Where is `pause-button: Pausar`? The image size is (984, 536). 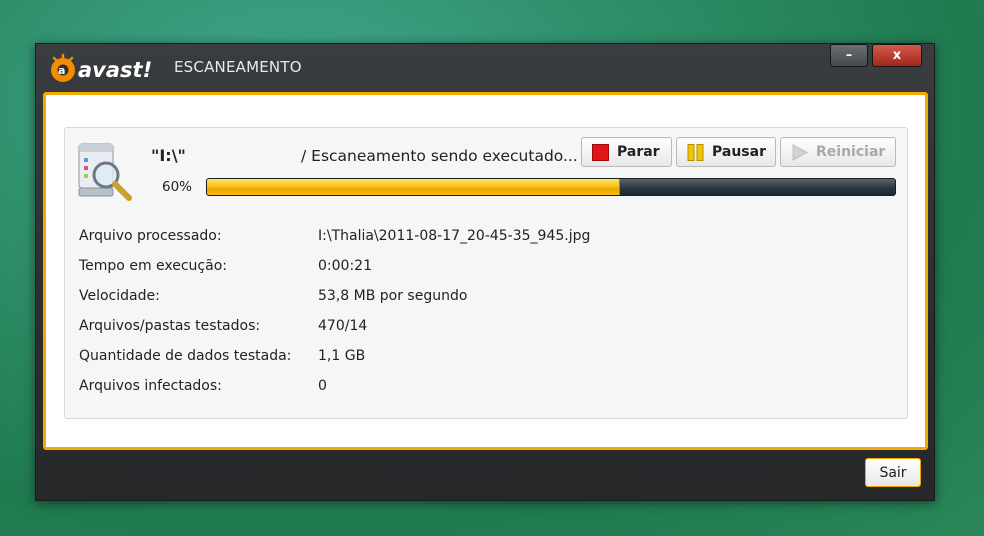 pause-button: Pausar is located at coordinates (726, 152).